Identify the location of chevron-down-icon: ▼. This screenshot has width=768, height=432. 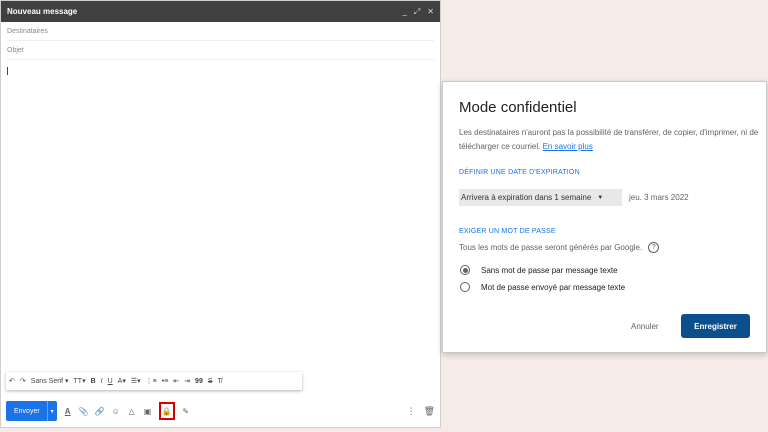
(600, 197).